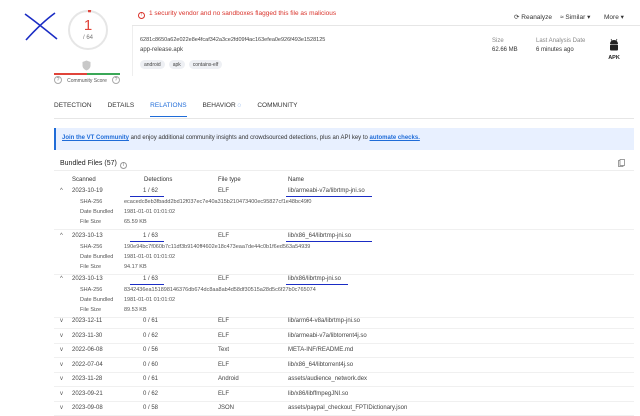 The height and width of the screenshot is (416, 640). I want to click on bundled-file-detections: 1 / 62, so click(150, 191).